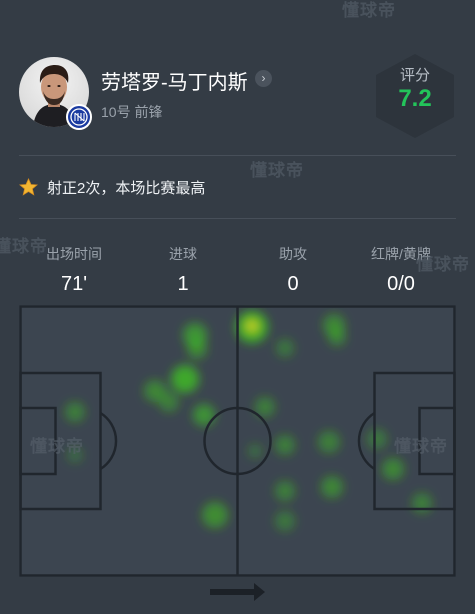 Image resolution: width=475 pixels, height=614 pixels. Describe the element at coordinates (293, 284) in the screenshot. I see `stat-value: 0` at that location.